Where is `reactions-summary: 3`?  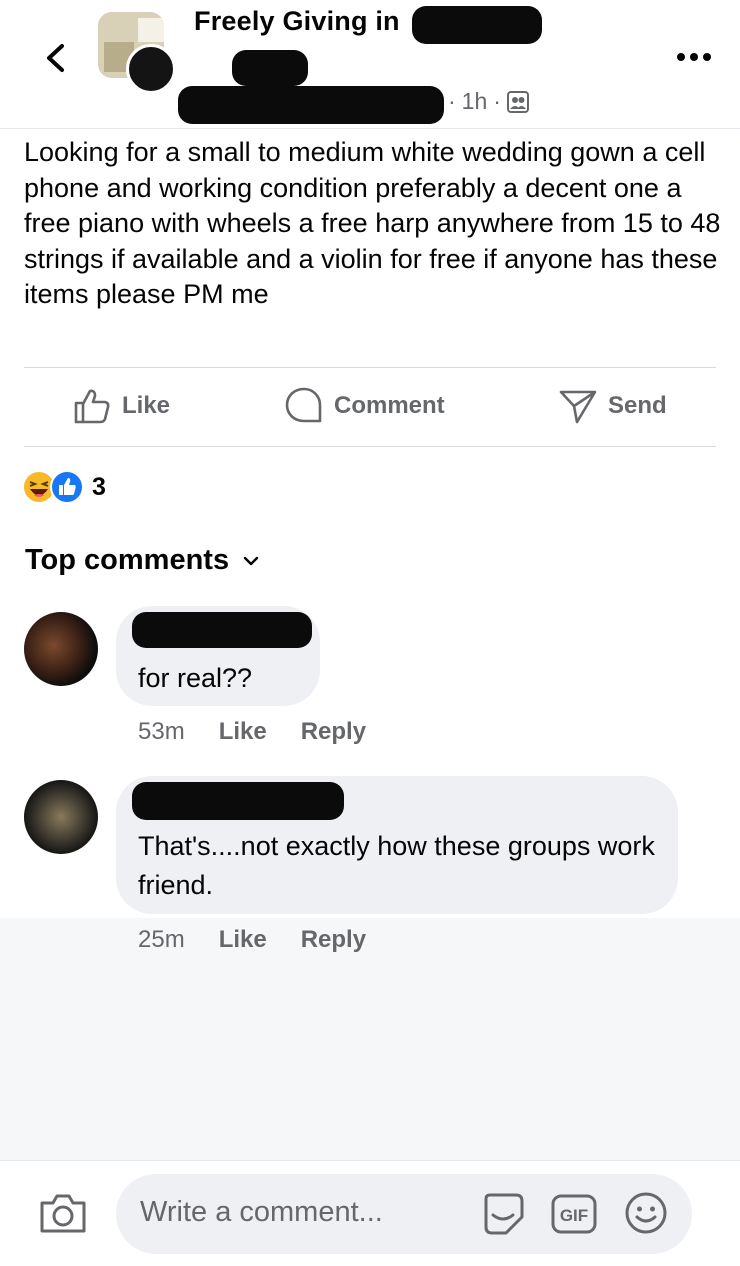
reactions-summary: 3 is located at coordinates (64, 487).